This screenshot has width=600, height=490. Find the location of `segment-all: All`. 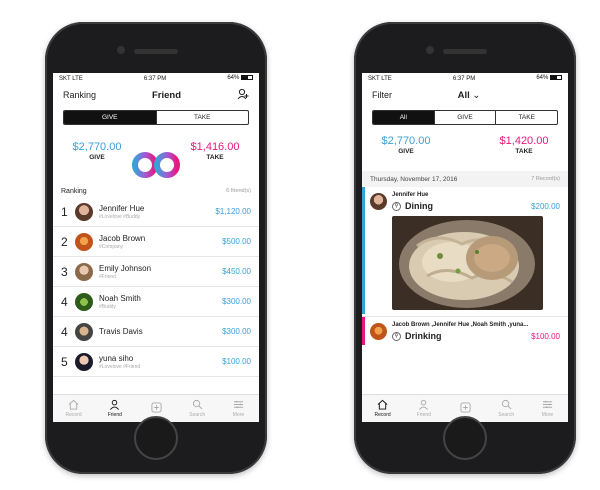

segment-all: All is located at coordinates (404, 117).